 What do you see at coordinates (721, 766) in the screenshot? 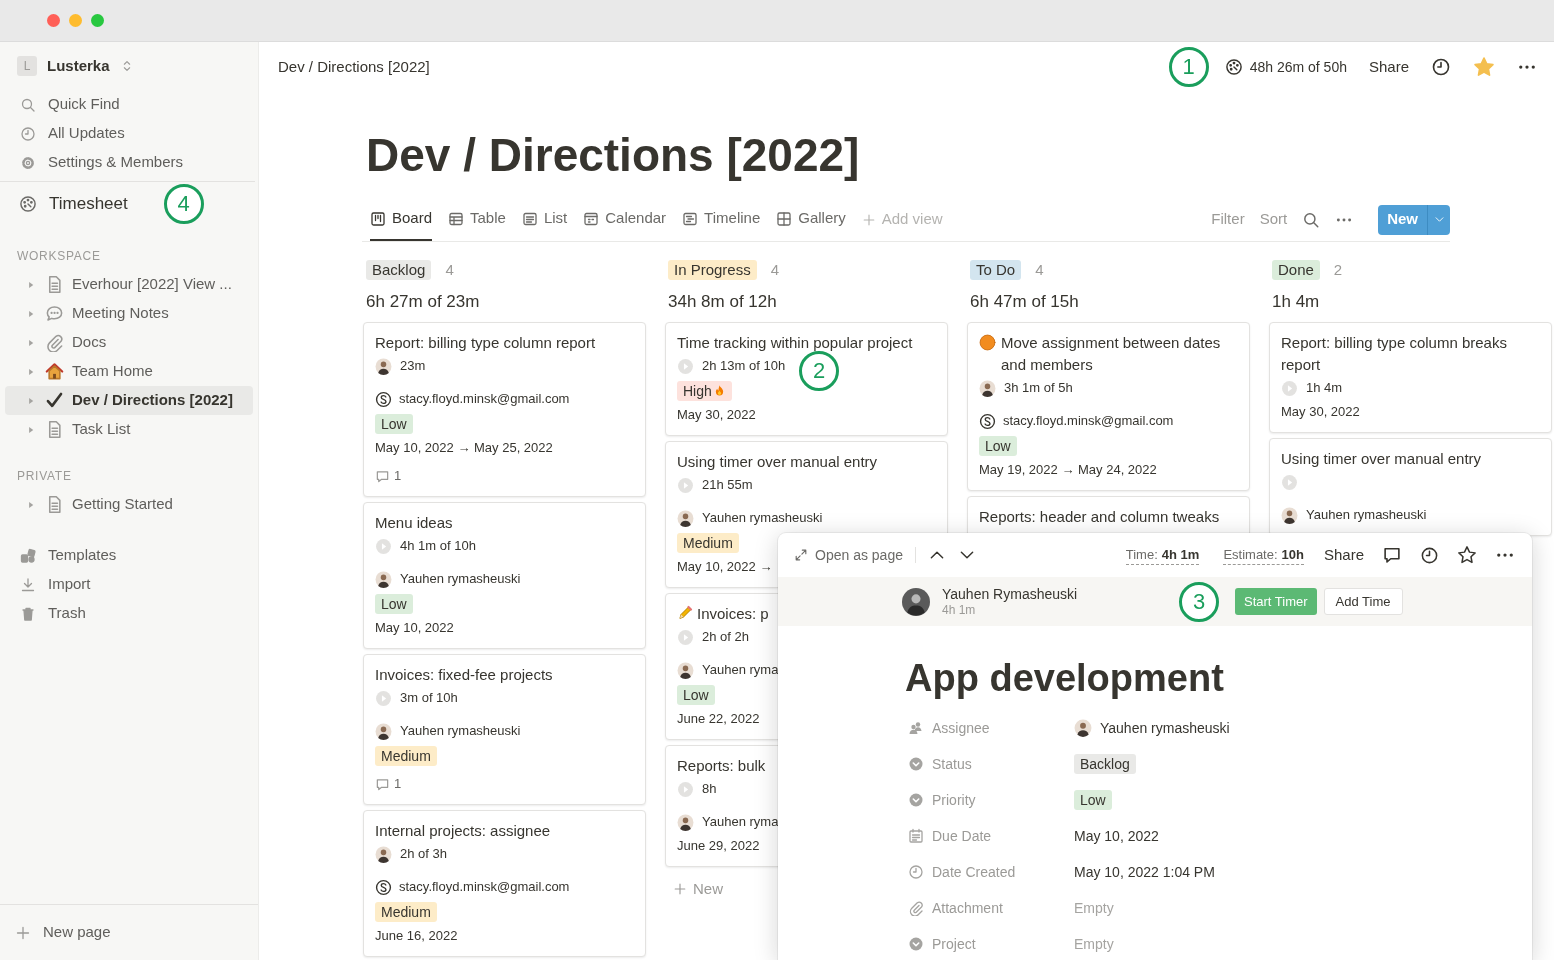
I see `card-title: Reports: bulk` at bounding box center [721, 766].